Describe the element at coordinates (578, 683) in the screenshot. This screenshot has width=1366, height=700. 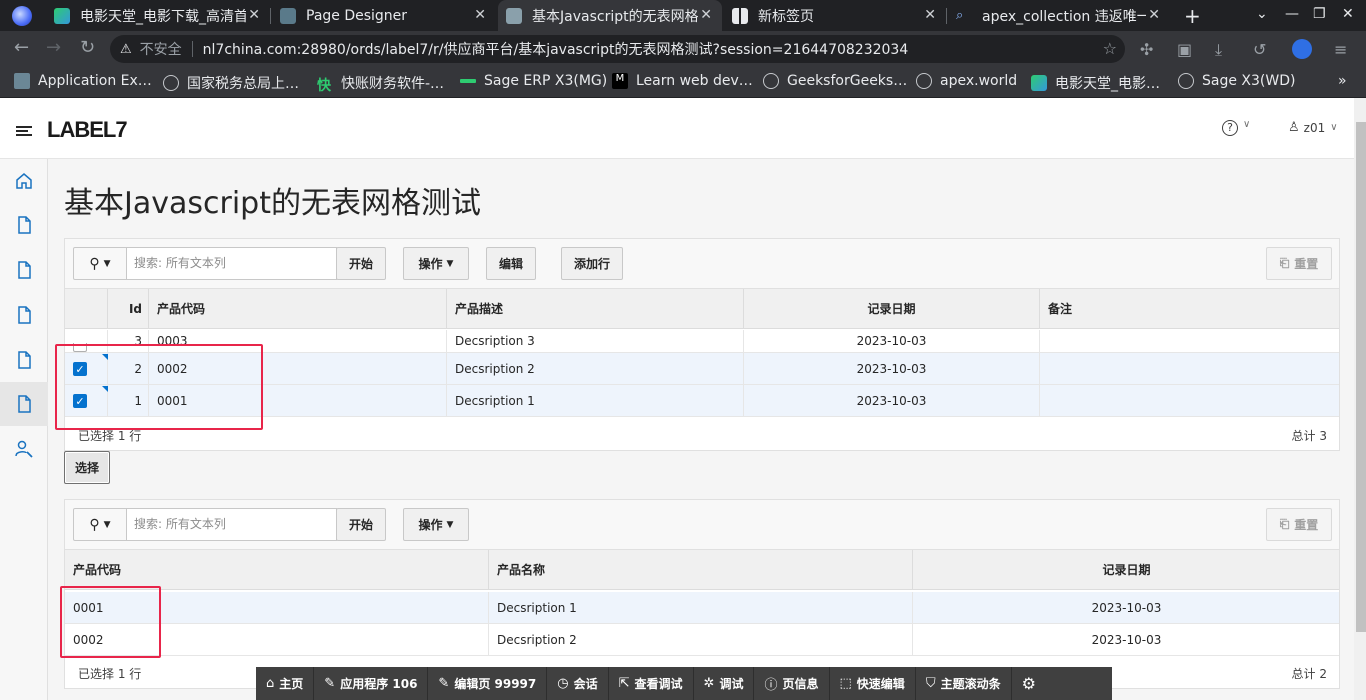
I see `dev-session: ◷ 会话` at that location.